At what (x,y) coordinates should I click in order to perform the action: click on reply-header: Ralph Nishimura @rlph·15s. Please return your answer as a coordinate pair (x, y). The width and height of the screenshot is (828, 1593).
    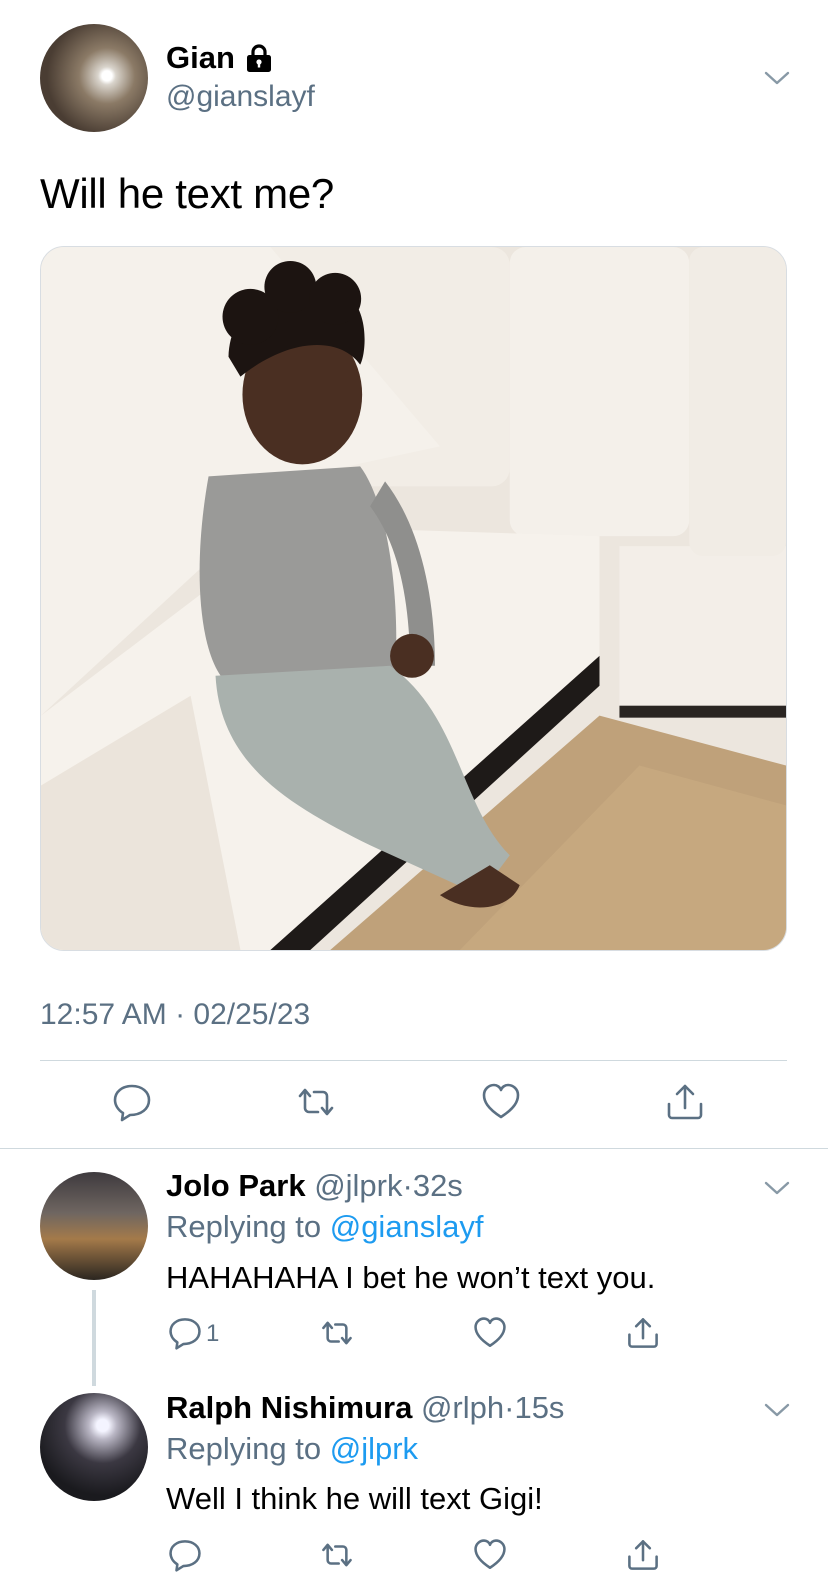
    Looking at the image, I should click on (365, 1408).